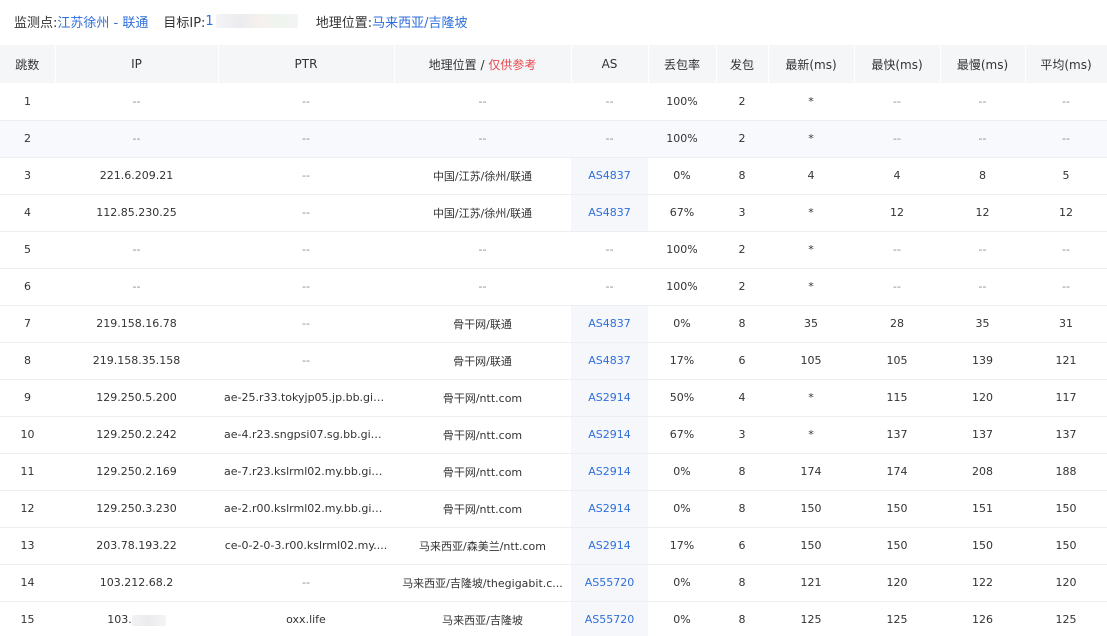 This screenshot has height=636, width=1107. Describe the element at coordinates (553, 139) in the screenshot. I see `table-row: 2 -- -- -- -- 100% 2 * -- -- --` at that location.